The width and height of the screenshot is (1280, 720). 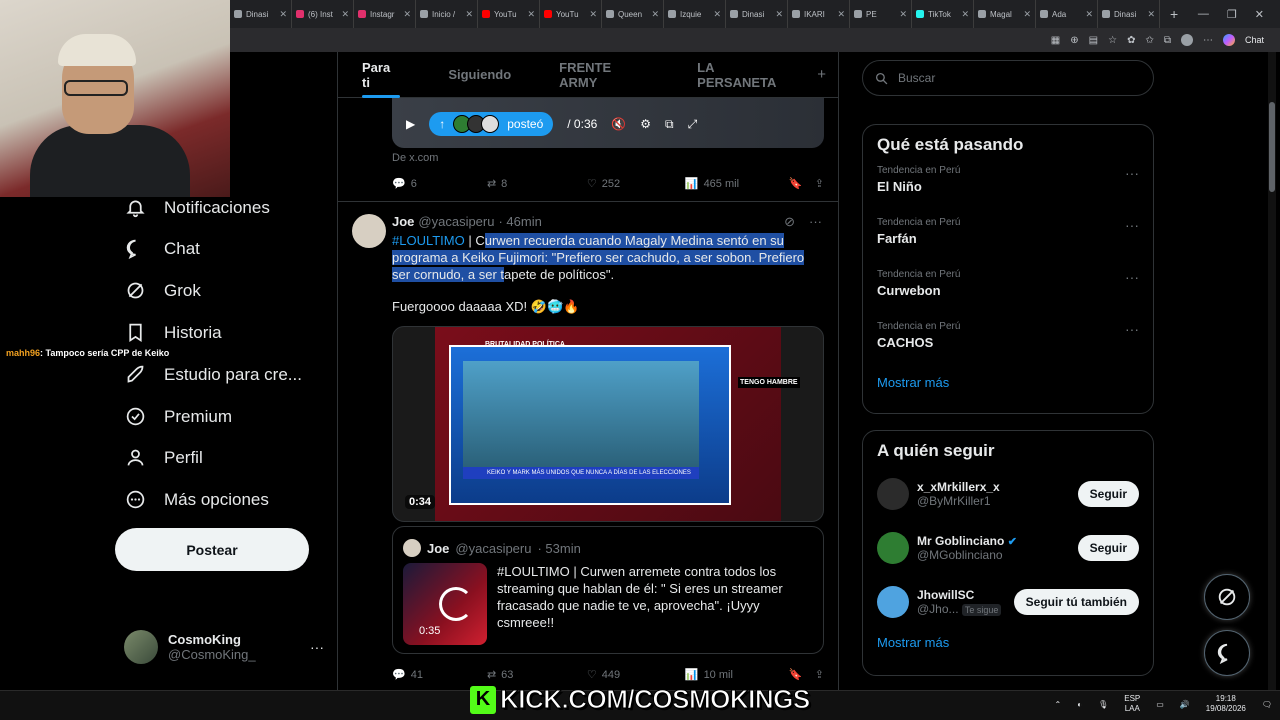 What do you see at coordinates (1067, 14) in the screenshot?
I see `browser-tab: Ada ✕` at bounding box center [1067, 14].